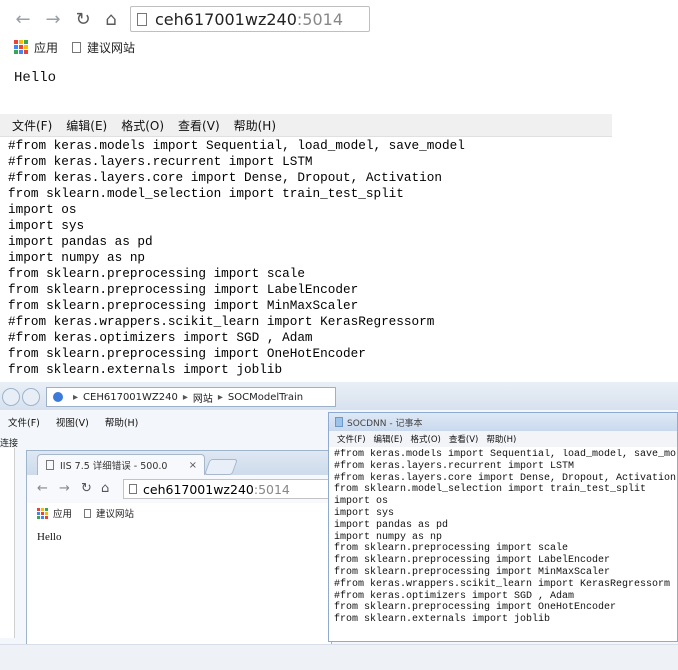 The image size is (678, 670). Describe the element at coordinates (58, 397) in the screenshot. I see `globe-icon` at that location.